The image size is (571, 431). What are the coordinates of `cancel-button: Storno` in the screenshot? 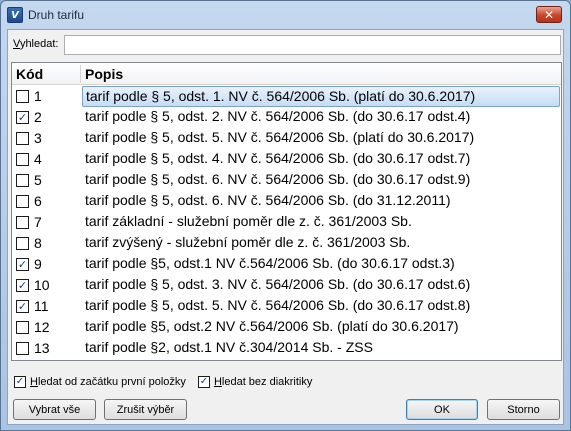 It's located at (523, 409).